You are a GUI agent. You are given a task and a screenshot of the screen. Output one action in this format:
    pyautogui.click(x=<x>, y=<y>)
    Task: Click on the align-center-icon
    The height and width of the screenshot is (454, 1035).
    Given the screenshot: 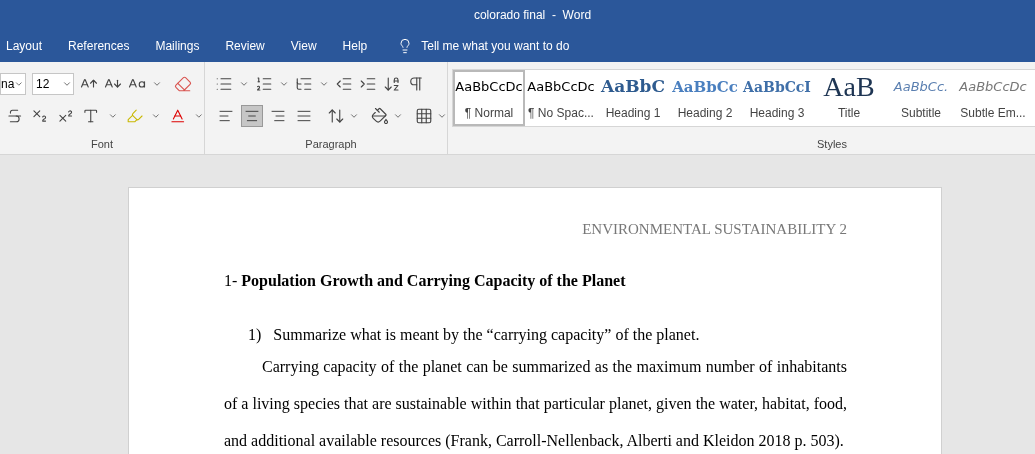 What is the action you would take?
    pyautogui.click(x=252, y=116)
    